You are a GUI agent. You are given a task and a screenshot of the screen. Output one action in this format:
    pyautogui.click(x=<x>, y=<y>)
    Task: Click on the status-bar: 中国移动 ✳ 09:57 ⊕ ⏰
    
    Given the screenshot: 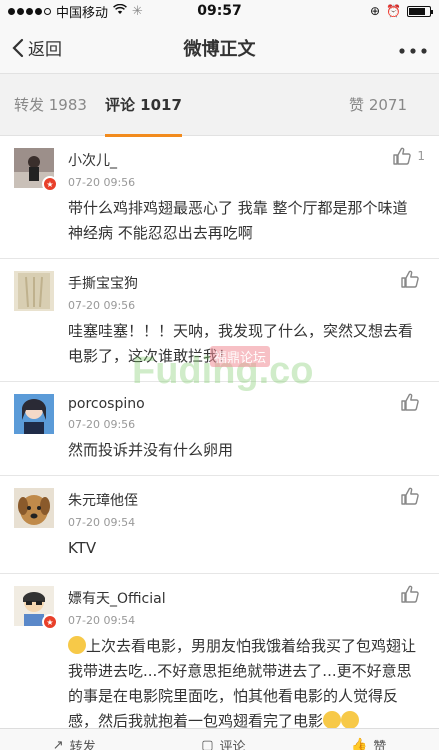 What is the action you would take?
    pyautogui.click(x=219, y=11)
    